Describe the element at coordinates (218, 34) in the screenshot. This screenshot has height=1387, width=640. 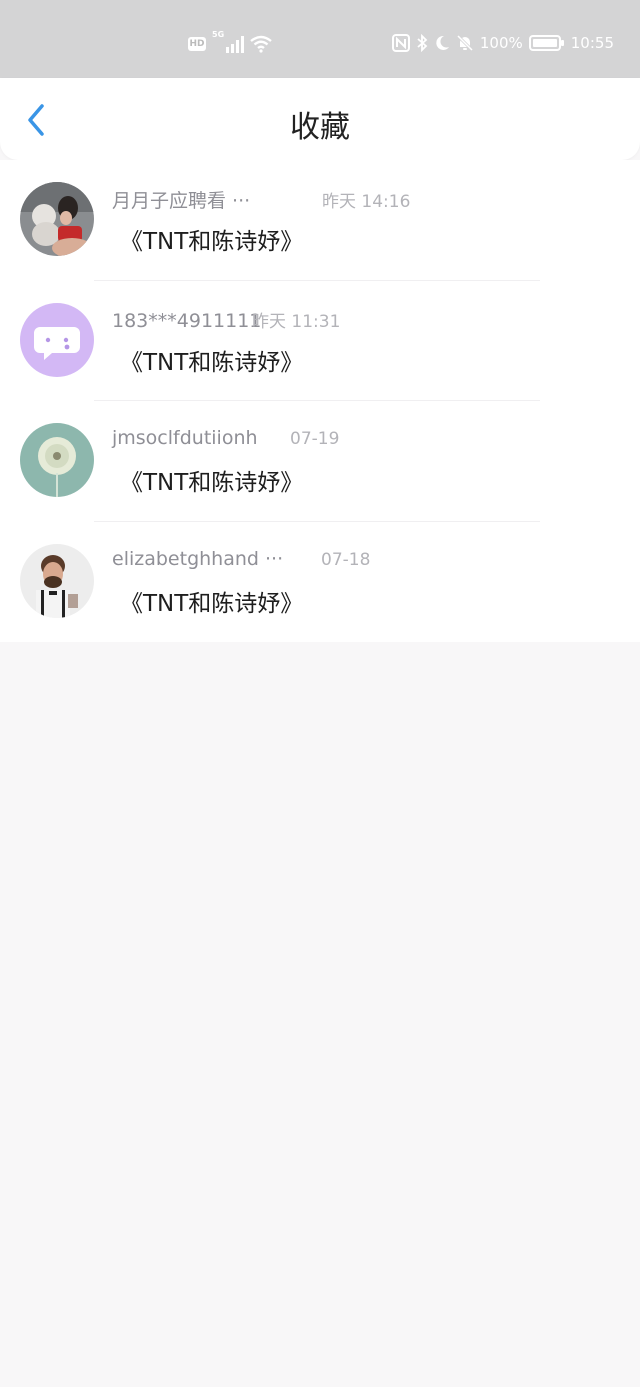
I see `network-type-label: 5G` at that location.